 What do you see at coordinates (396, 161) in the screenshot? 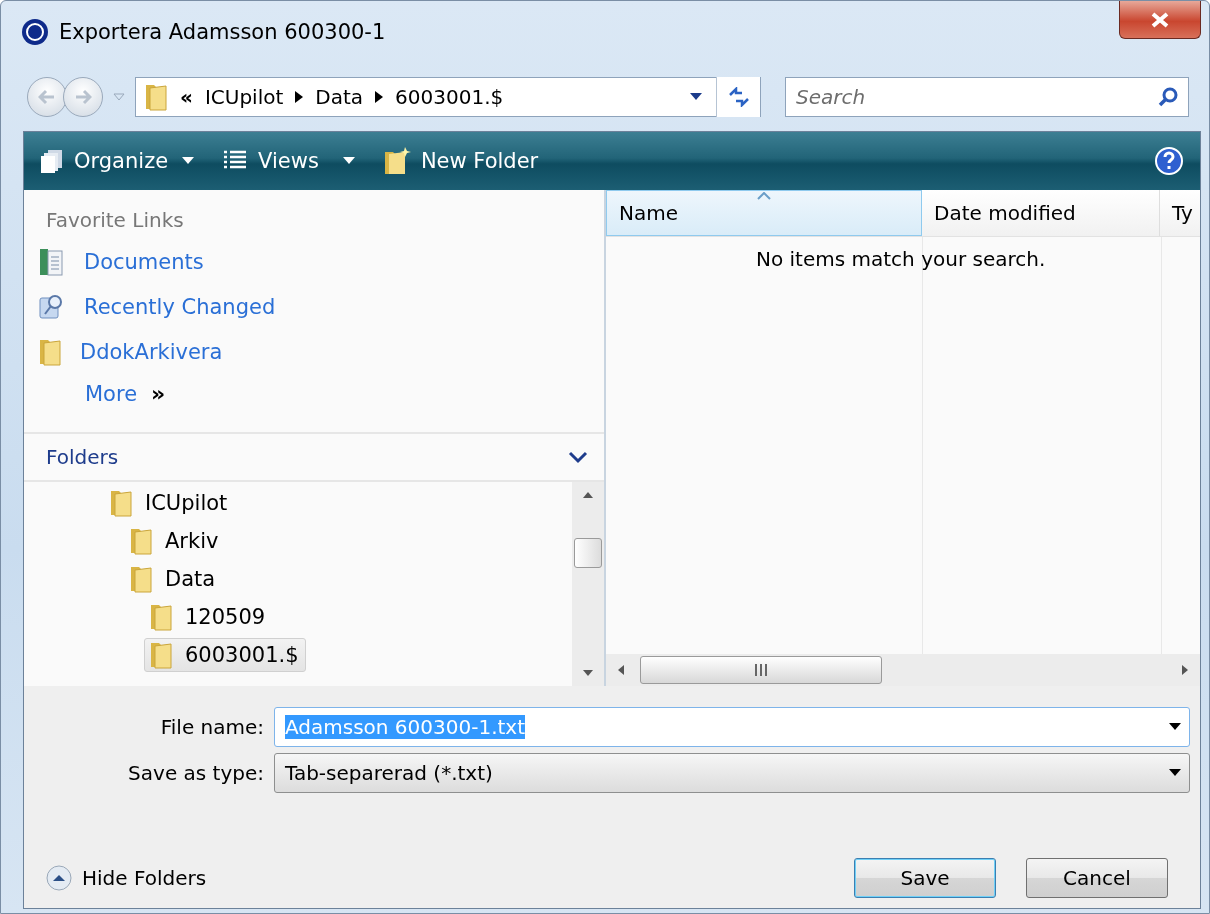
I see `new-folder-icon` at bounding box center [396, 161].